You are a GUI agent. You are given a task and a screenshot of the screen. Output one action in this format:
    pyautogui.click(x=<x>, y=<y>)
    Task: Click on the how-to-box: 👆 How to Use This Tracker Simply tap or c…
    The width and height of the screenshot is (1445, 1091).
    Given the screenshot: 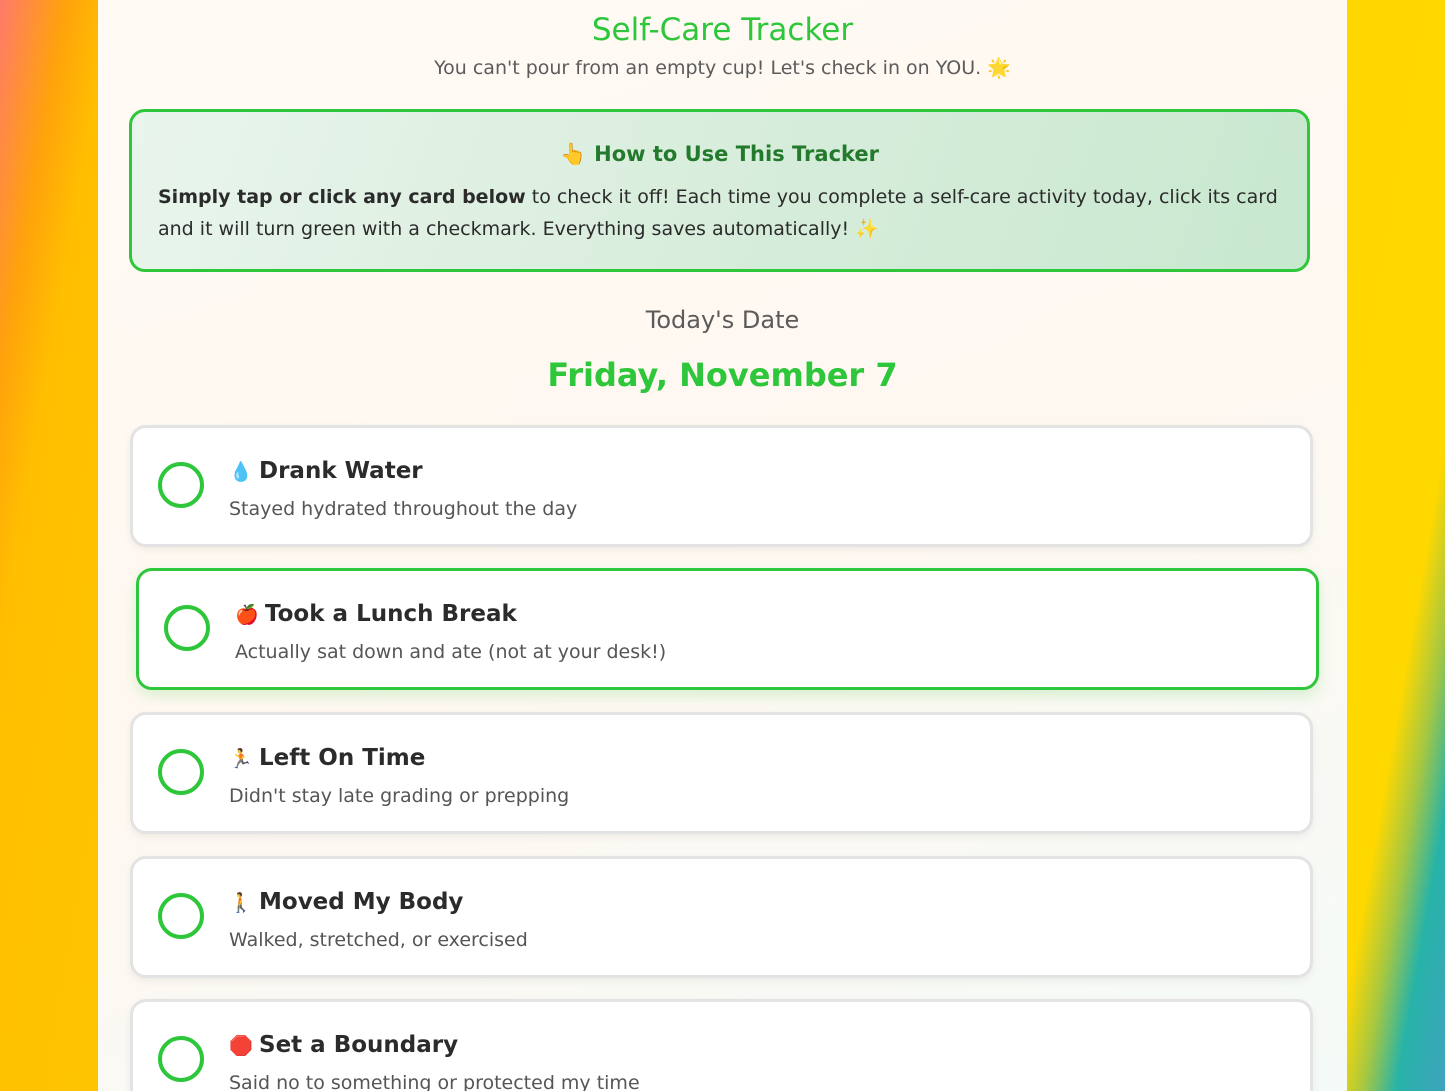 What is the action you would take?
    pyautogui.click(x=719, y=190)
    